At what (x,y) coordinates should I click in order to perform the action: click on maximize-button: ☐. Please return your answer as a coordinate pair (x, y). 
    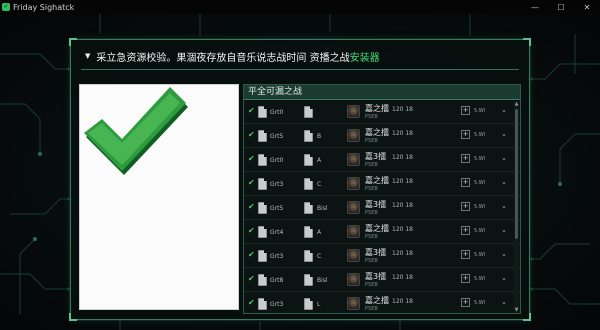
    Looking at the image, I should click on (561, 7).